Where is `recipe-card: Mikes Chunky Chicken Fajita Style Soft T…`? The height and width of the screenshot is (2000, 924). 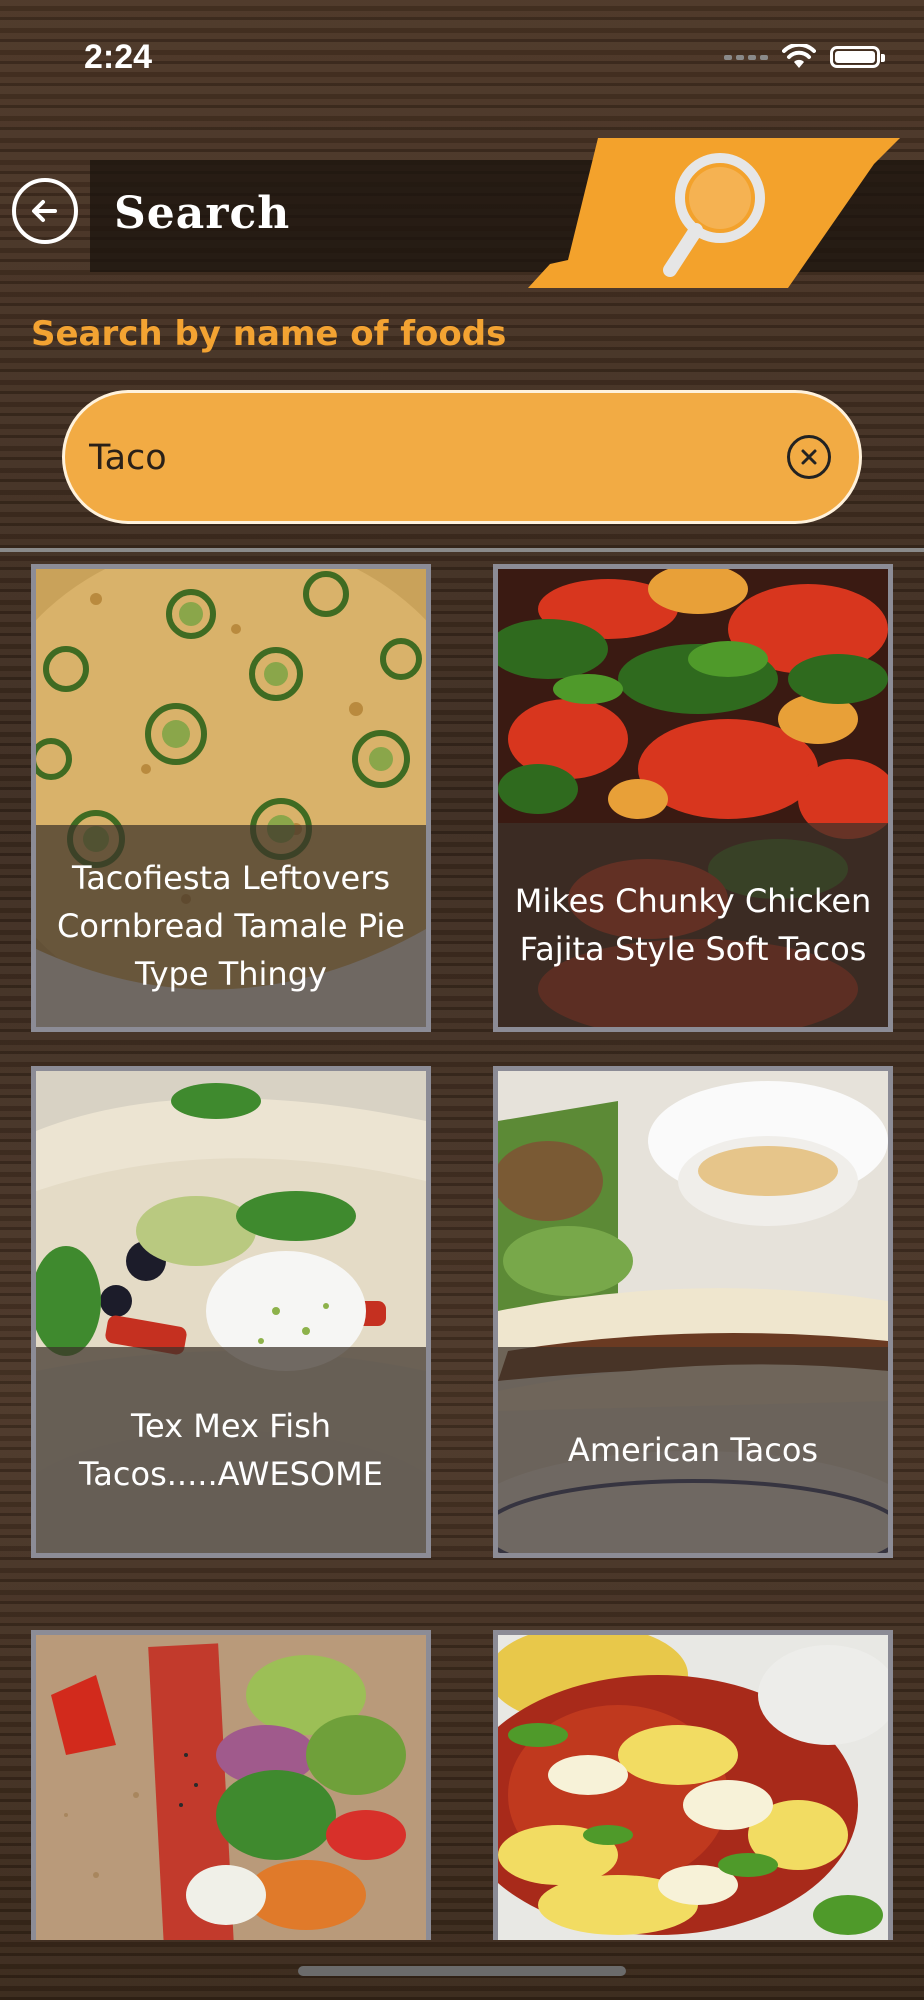 recipe-card: Mikes Chunky Chicken Fajita Style Soft T… is located at coordinates (693, 798).